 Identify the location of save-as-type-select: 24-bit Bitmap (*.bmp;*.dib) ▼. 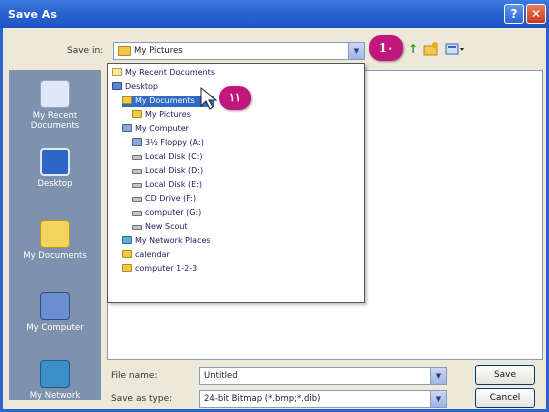
(323, 399).